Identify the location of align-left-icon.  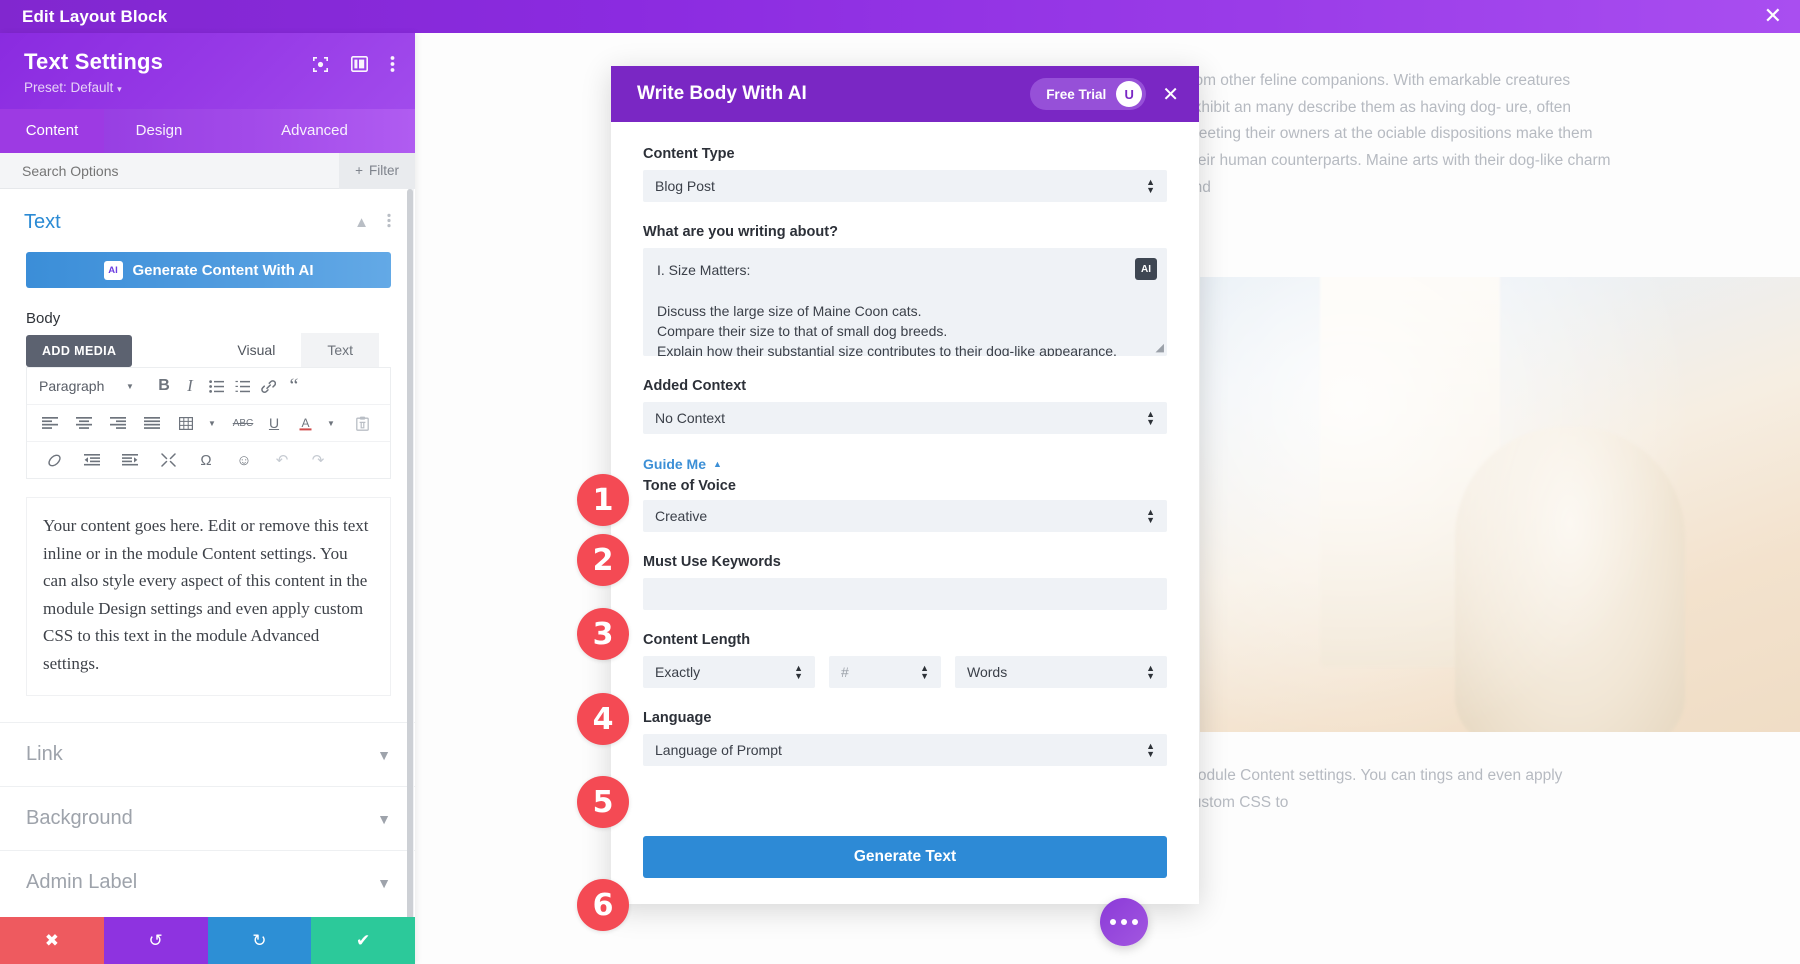
(50, 423).